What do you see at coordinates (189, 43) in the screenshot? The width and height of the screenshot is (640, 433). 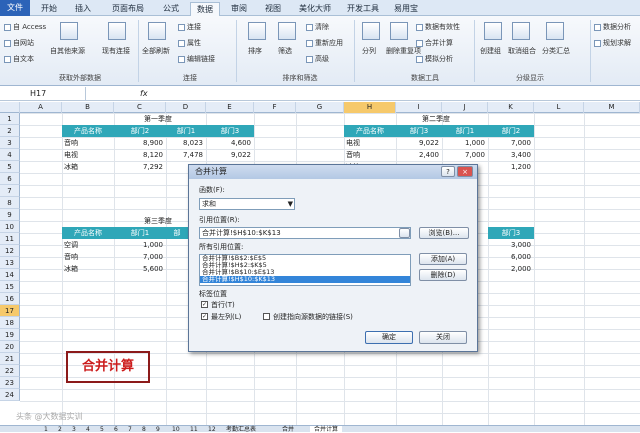 I see `properties-button: 属性` at bounding box center [189, 43].